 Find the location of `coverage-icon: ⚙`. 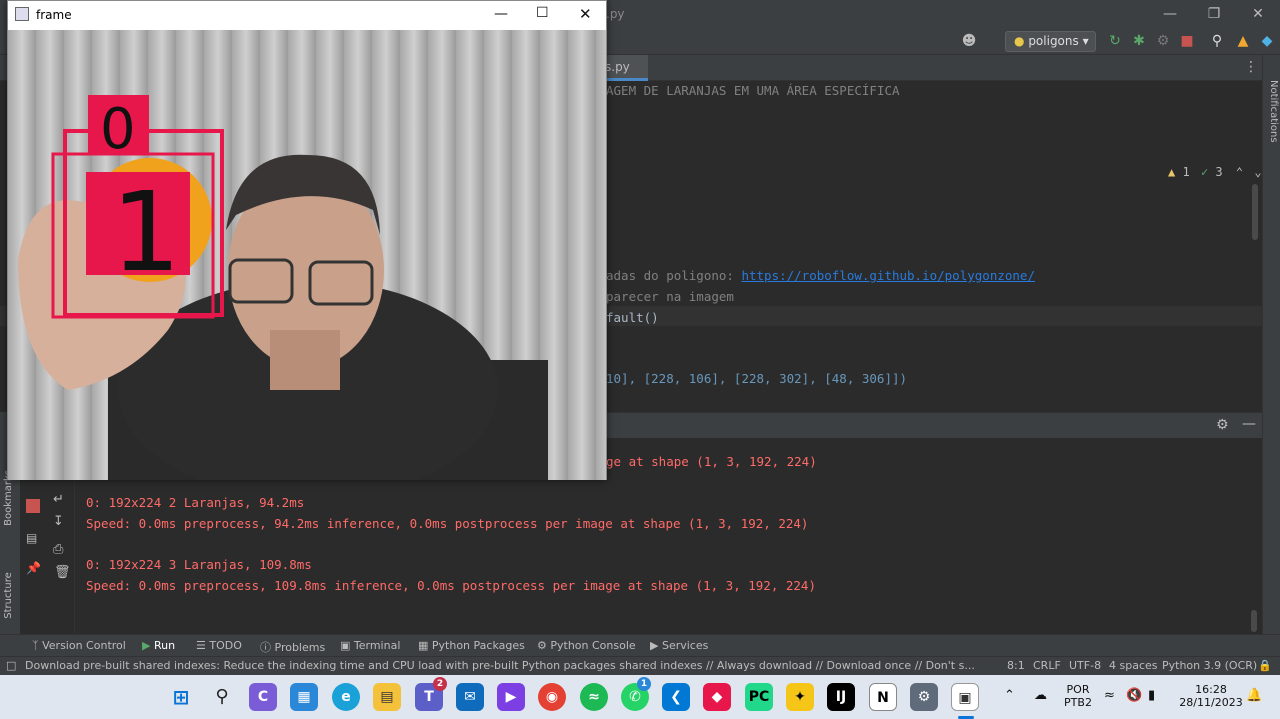

coverage-icon: ⚙ is located at coordinates (1163, 41).